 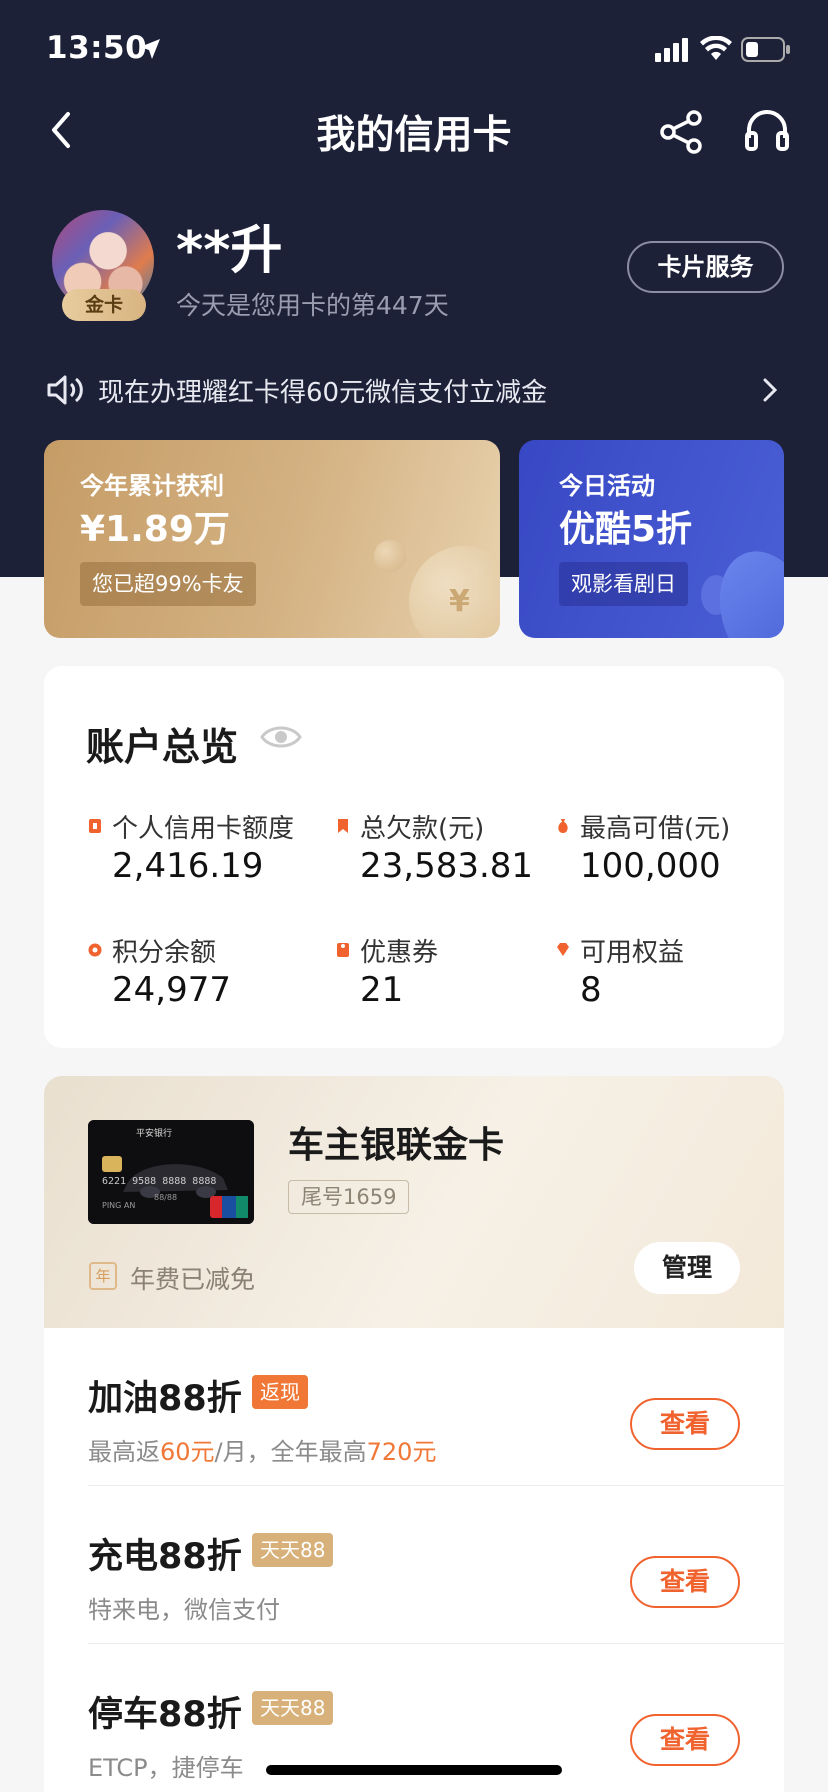 I want to click on status-bar: 13:50, so click(x=414, y=50).